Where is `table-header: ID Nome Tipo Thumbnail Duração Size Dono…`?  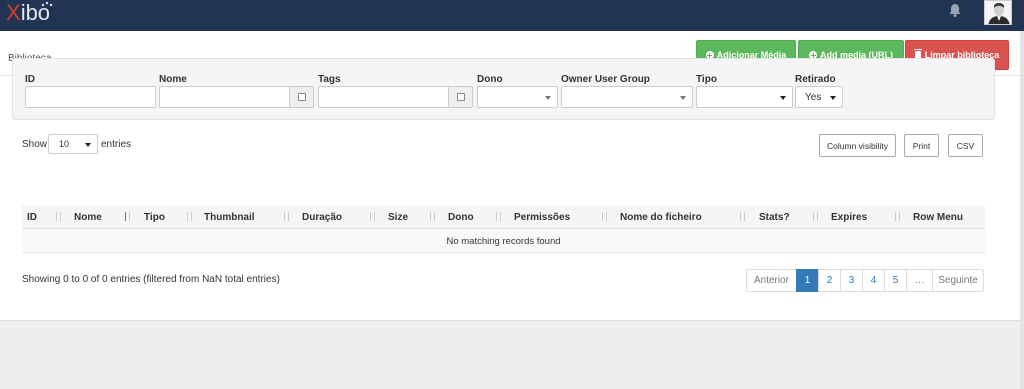 table-header: ID Nome Tipo Thumbnail Duração Size Dono… is located at coordinates (503, 217).